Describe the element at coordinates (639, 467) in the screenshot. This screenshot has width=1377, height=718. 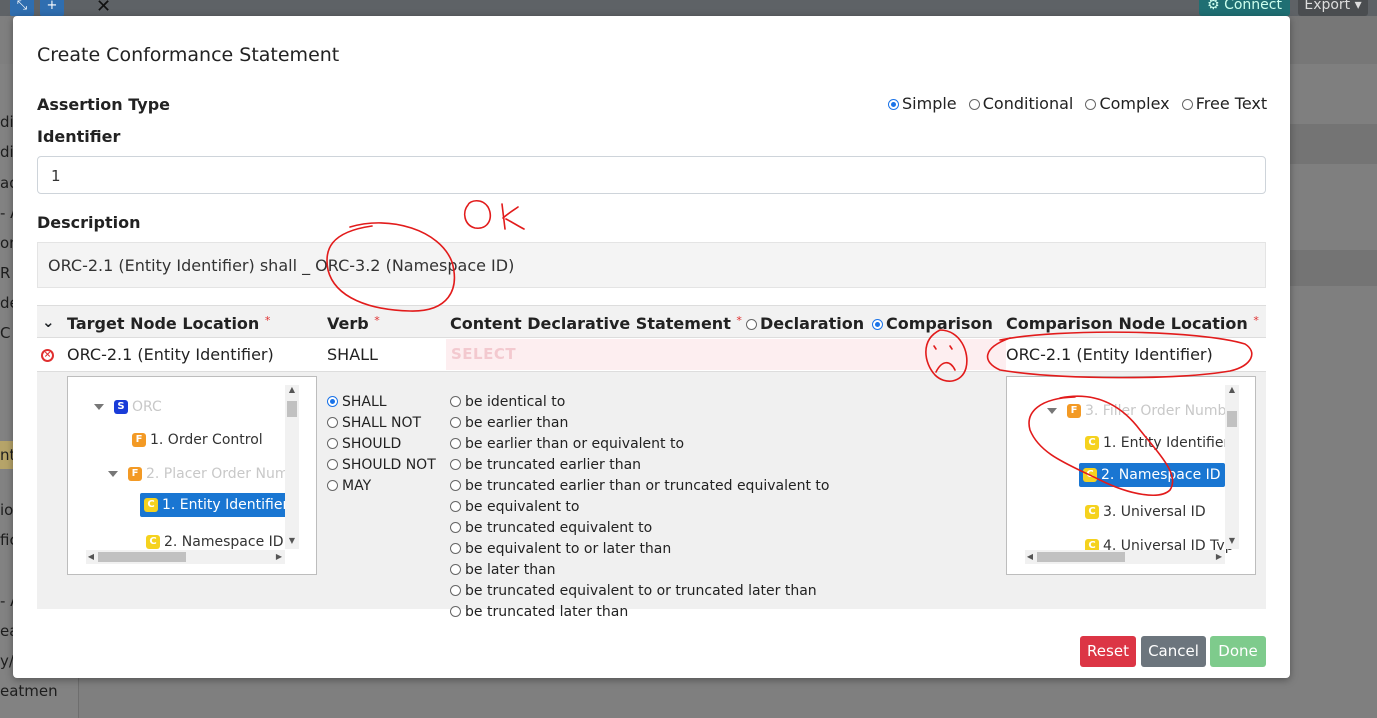
I see `statement-option: be truncated earlier than` at that location.